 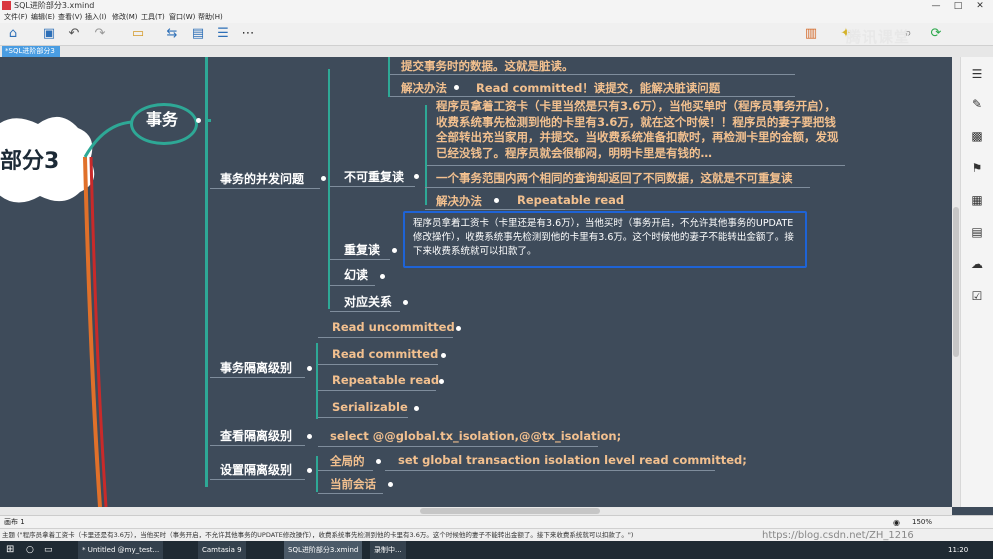 I want to click on start-icon: ⊞, so click(x=10, y=550).